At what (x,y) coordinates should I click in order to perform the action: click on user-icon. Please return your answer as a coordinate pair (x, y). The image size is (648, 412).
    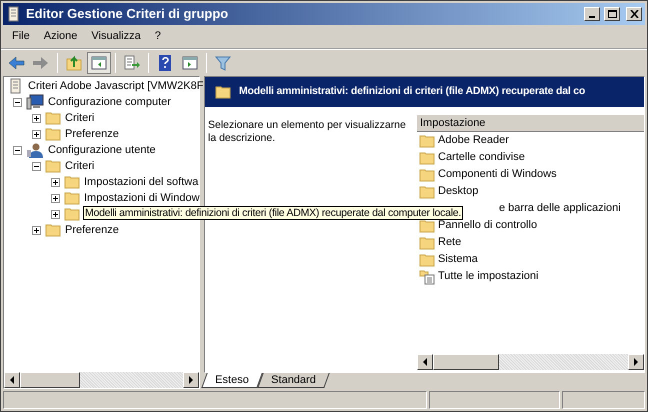
    Looking at the image, I should click on (35, 150).